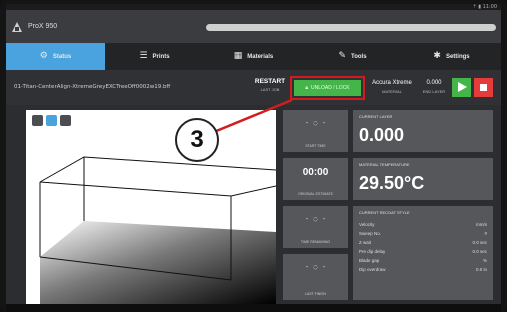 This screenshot has width=507, height=312. I want to click on android-nav-bar, so click(253, 308).